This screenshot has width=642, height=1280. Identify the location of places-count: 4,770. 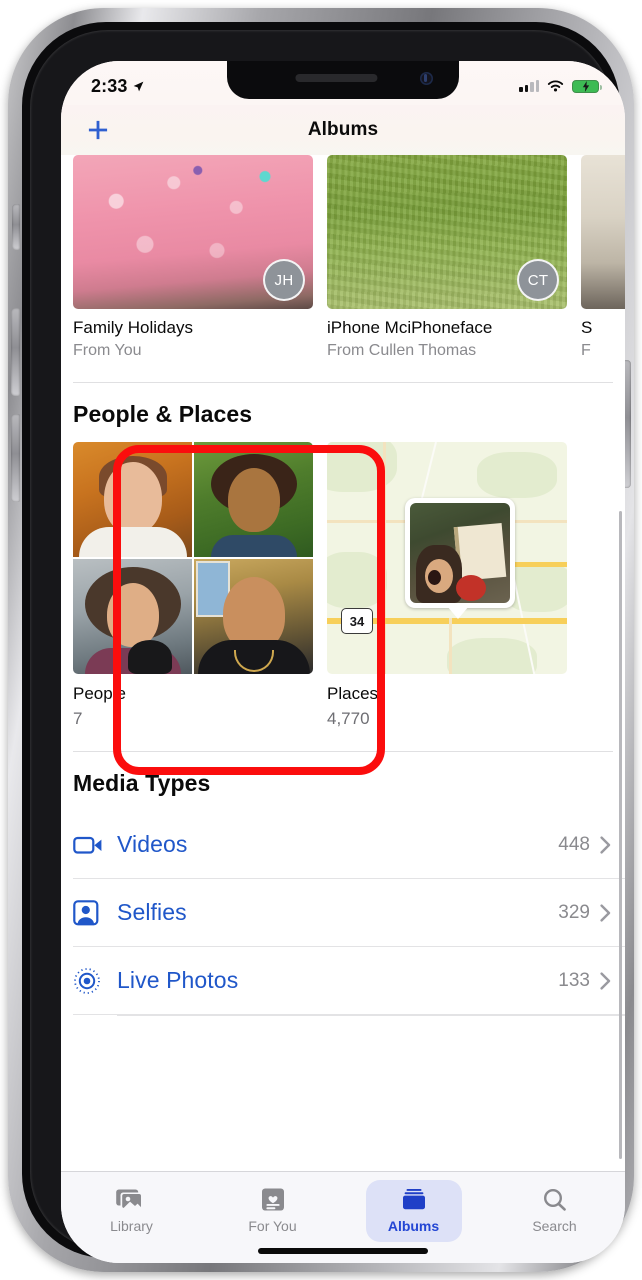
(348, 718).